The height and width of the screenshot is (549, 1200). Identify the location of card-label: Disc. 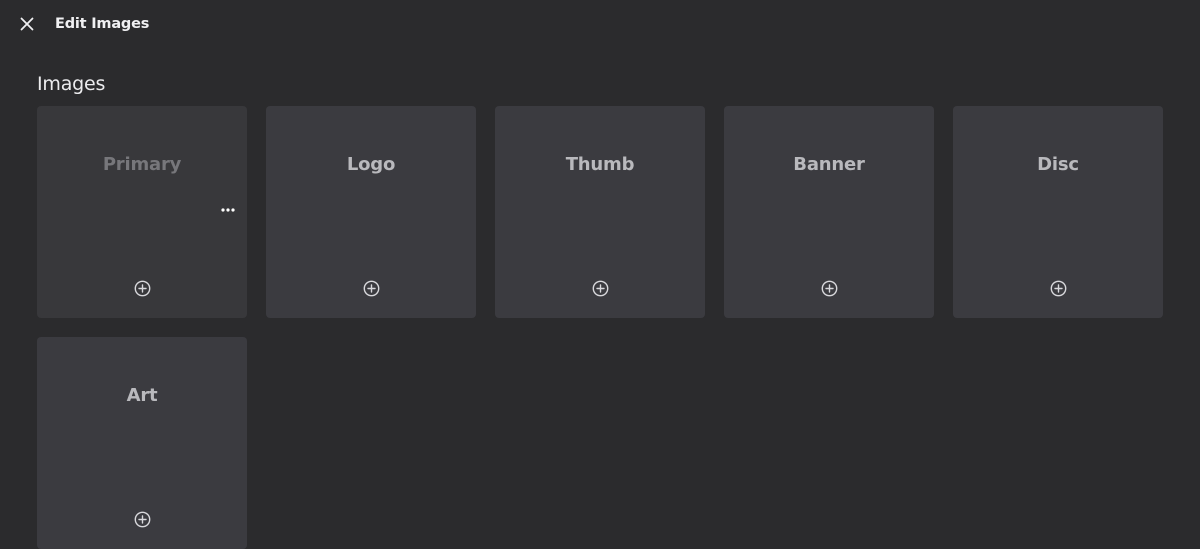
(1058, 164).